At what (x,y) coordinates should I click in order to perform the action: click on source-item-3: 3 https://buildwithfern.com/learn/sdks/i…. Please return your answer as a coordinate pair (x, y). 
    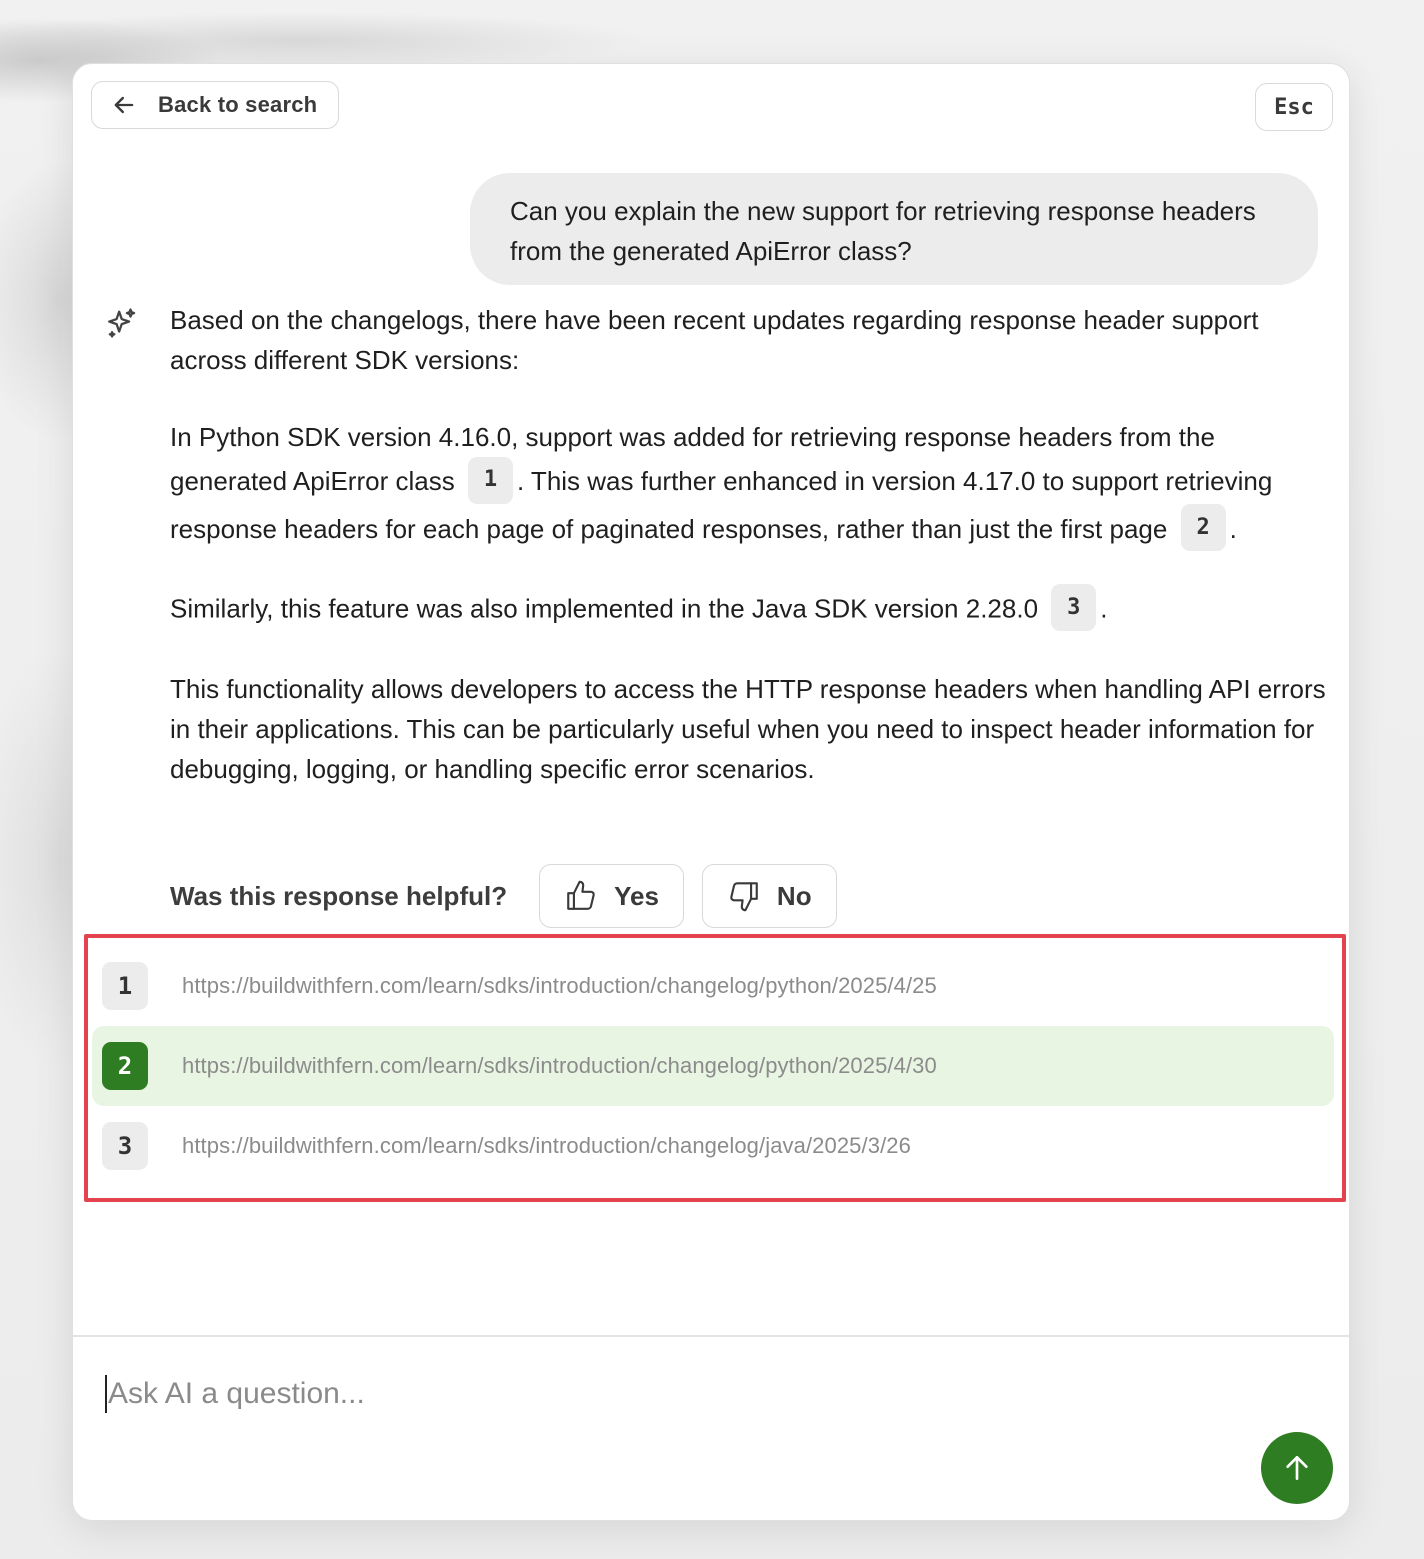
    Looking at the image, I should click on (713, 1146).